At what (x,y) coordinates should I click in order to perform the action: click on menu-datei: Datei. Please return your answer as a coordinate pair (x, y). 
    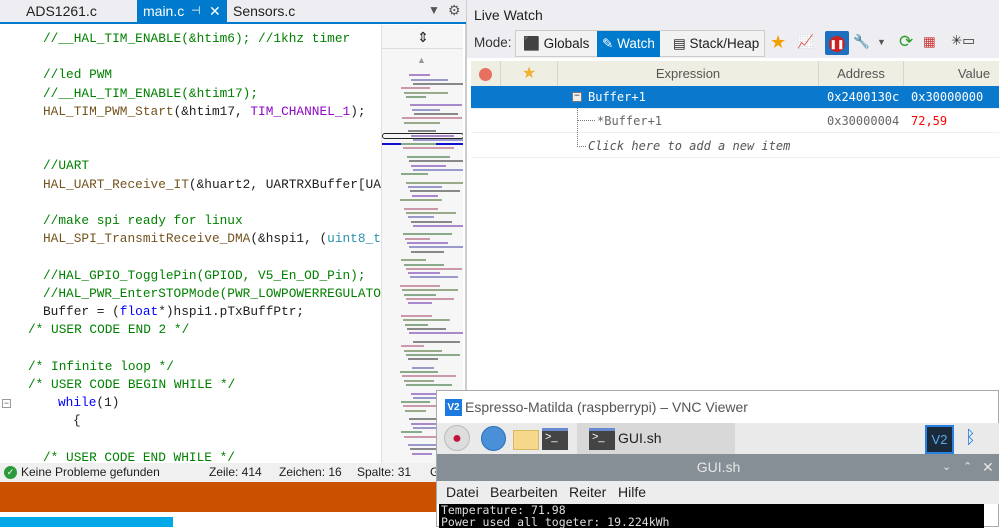
    Looking at the image, I should click on (462, 492).